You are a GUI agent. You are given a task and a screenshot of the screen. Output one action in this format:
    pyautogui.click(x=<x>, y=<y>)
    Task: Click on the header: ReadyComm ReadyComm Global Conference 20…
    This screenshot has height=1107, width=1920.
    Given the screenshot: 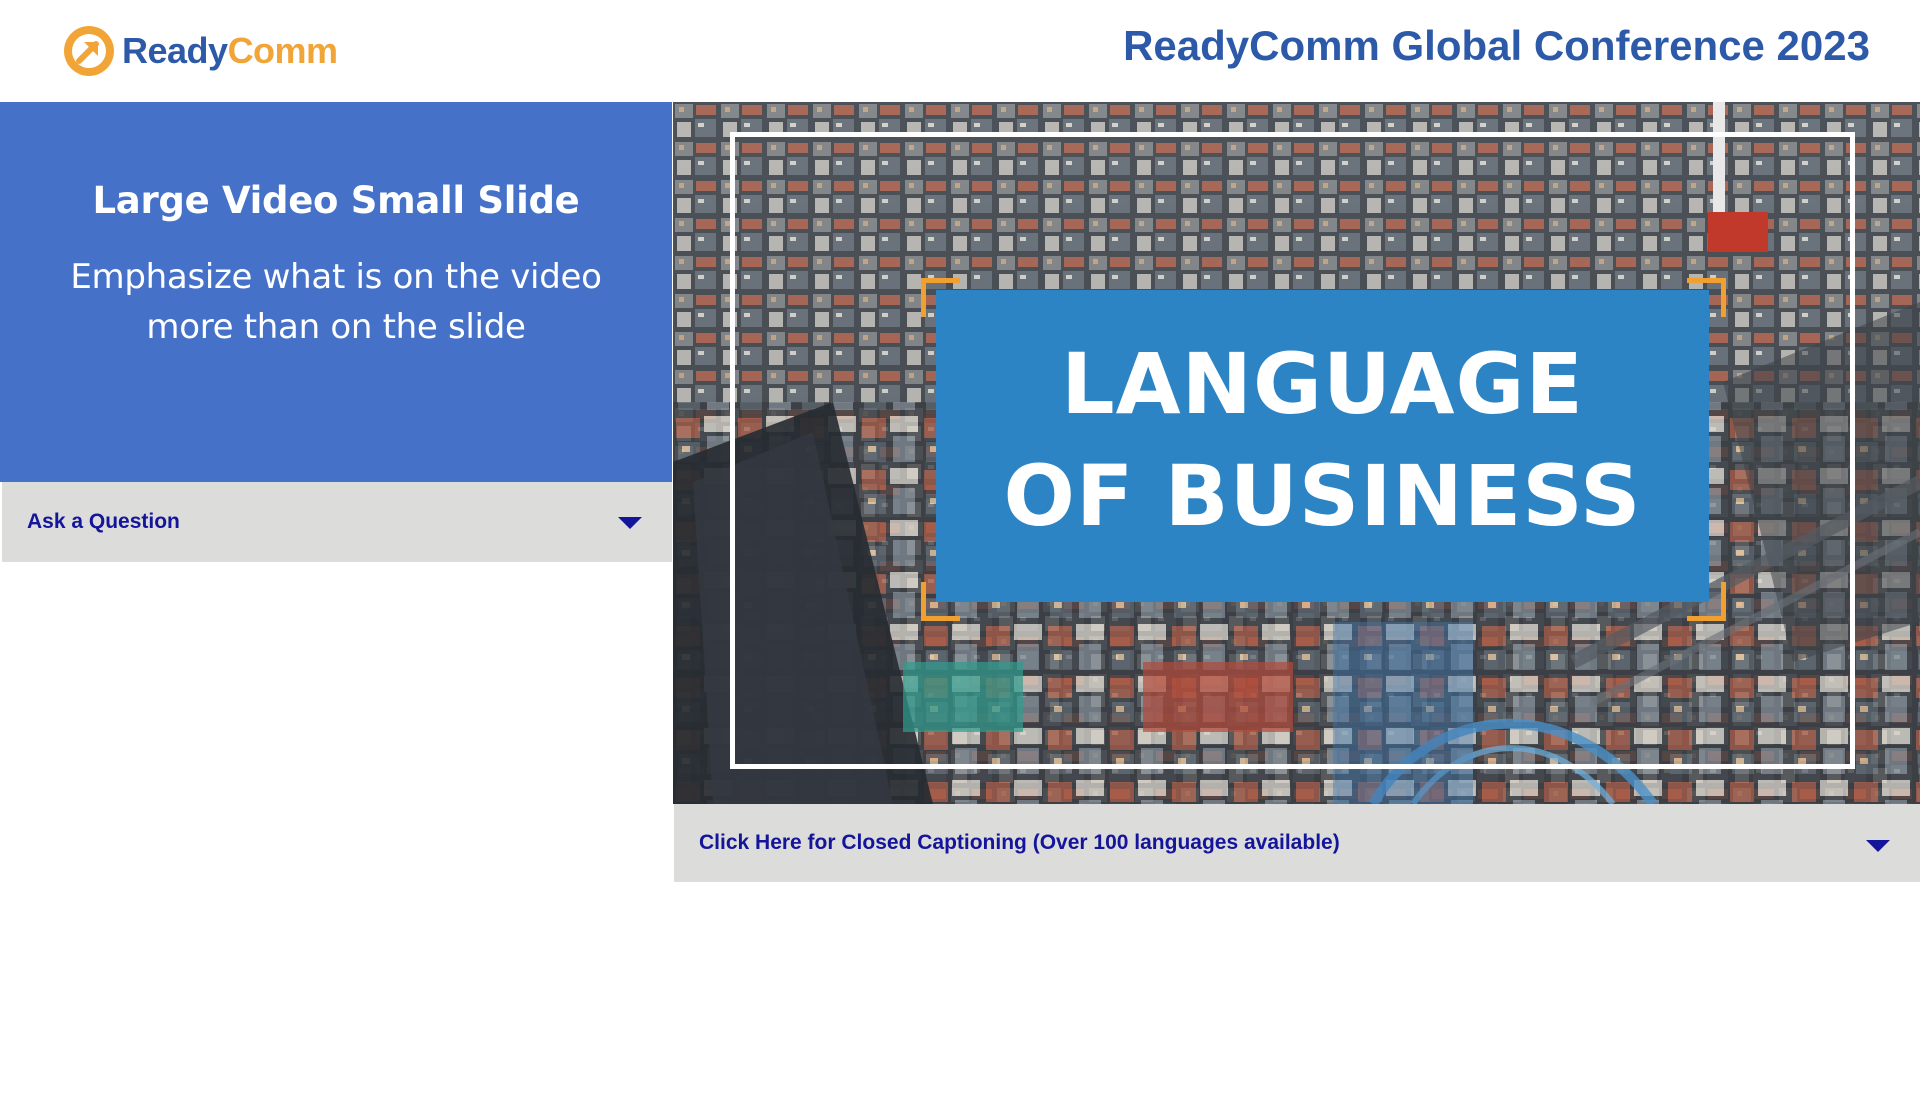 What is the action you would take?
    pyautogui.click(x=960, y=51)
    